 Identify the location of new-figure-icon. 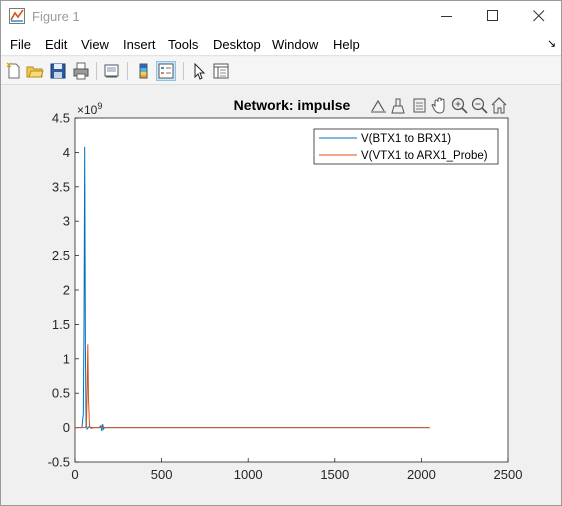
(13, 70).